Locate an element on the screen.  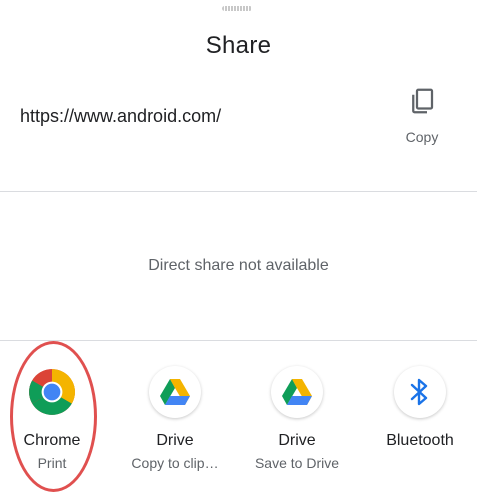
target-name: Bluetooth is located at coordinates (420, 440).